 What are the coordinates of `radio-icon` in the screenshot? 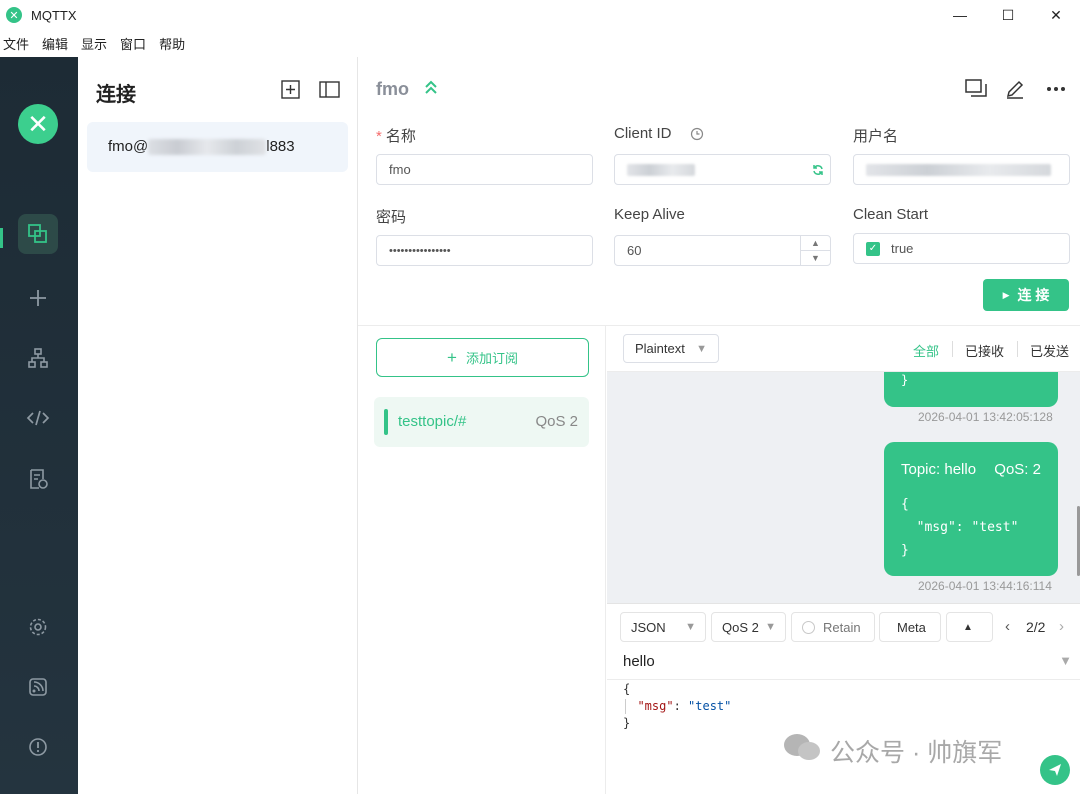 It's located at (808, 627).